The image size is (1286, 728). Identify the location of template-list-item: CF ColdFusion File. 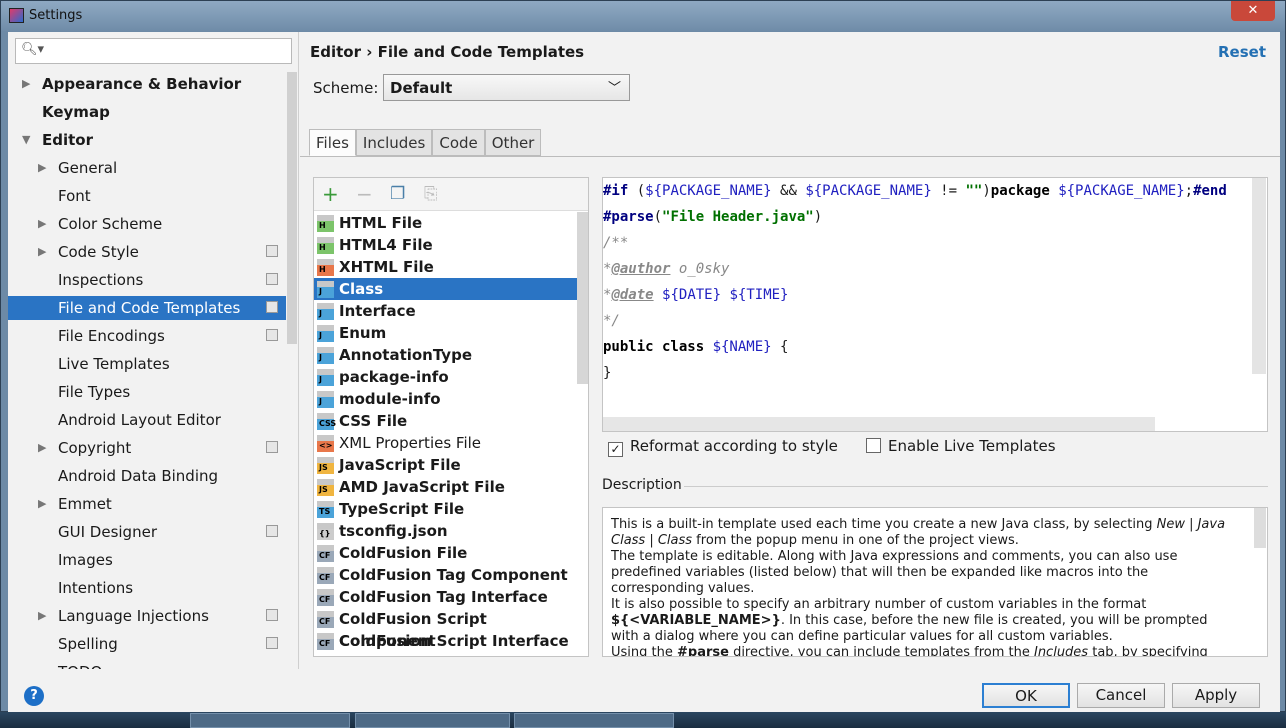
(451, 553).